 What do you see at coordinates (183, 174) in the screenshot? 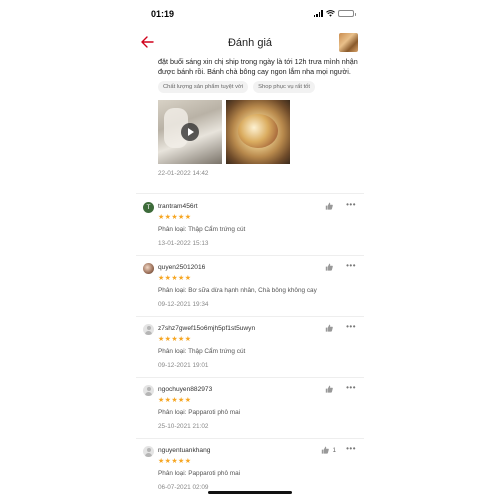
I see `review-date: 22-01-2022 14:42` at bounding box center [183, 174].